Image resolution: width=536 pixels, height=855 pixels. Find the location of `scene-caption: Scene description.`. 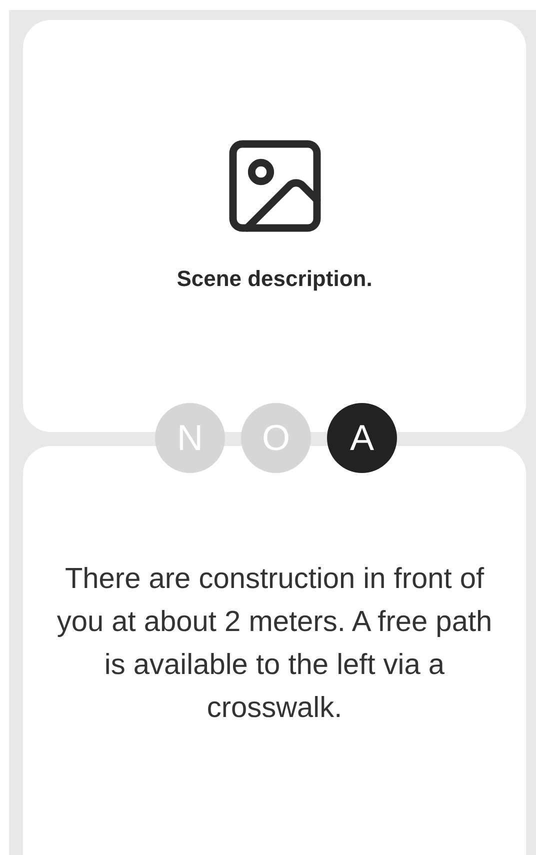

scene-caption: Scene description. is located at coordinates (274, 279).